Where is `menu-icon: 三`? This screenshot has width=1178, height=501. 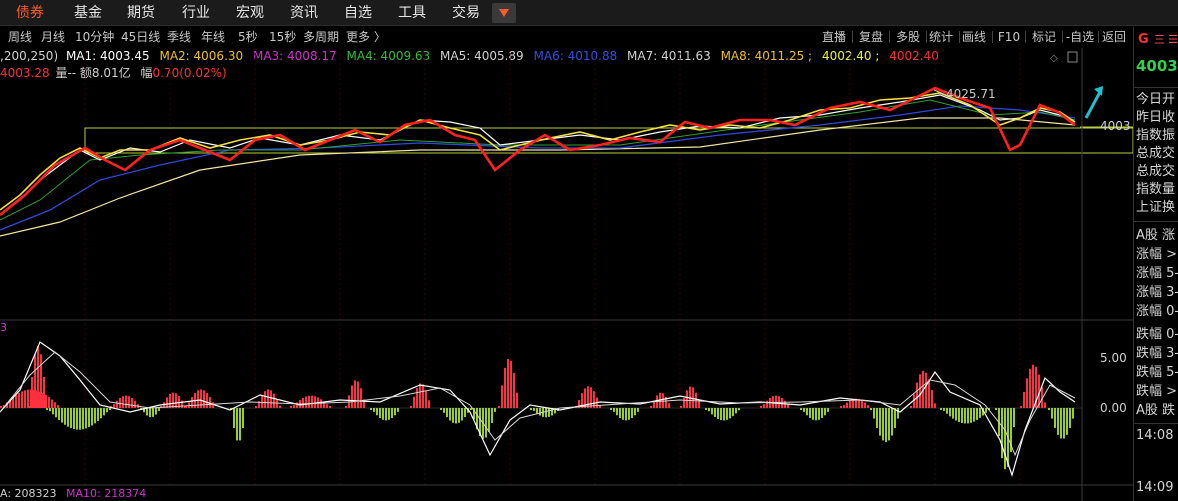
menu-icon: 三 is located at coordinates (1159, 40).